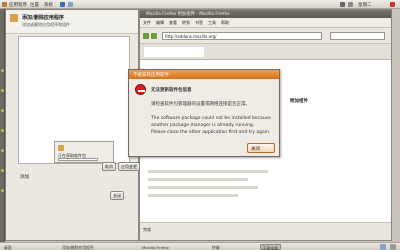  What do you see at coordinates (4, 4) in the screenshot?
I see `ubuntu-logo-icon` at bounding box center [4, 4].